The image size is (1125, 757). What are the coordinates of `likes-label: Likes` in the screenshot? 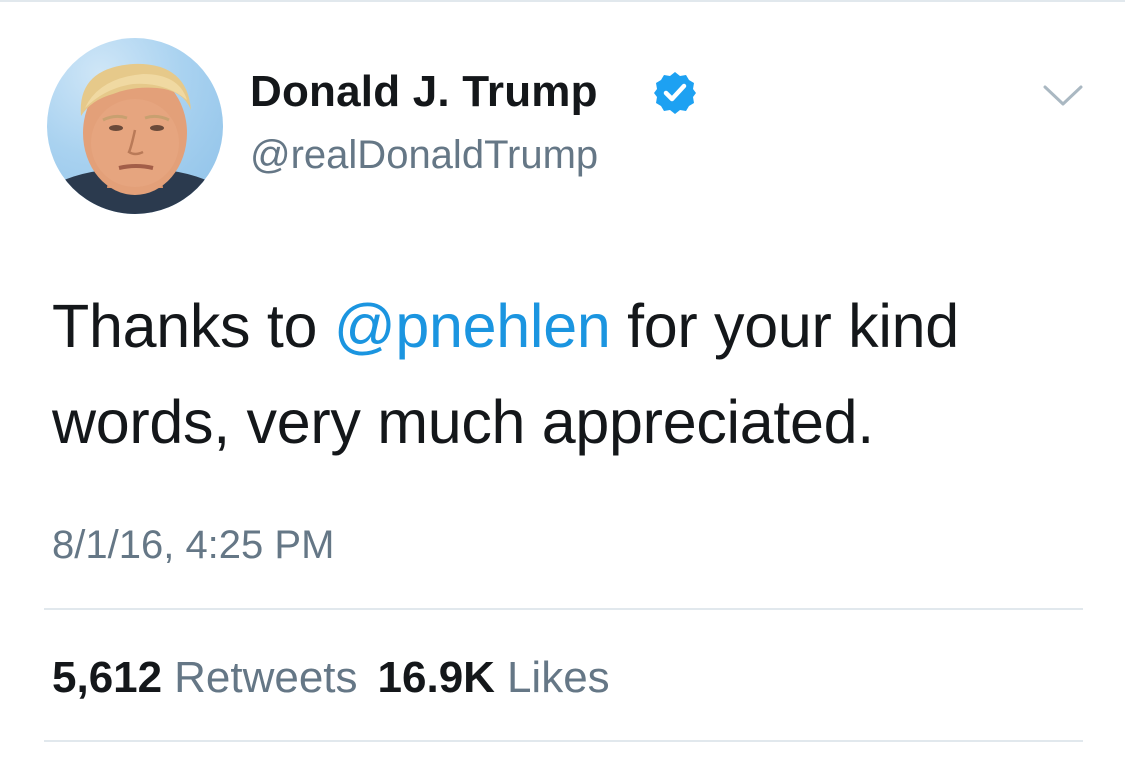 It's located at (558, 677).